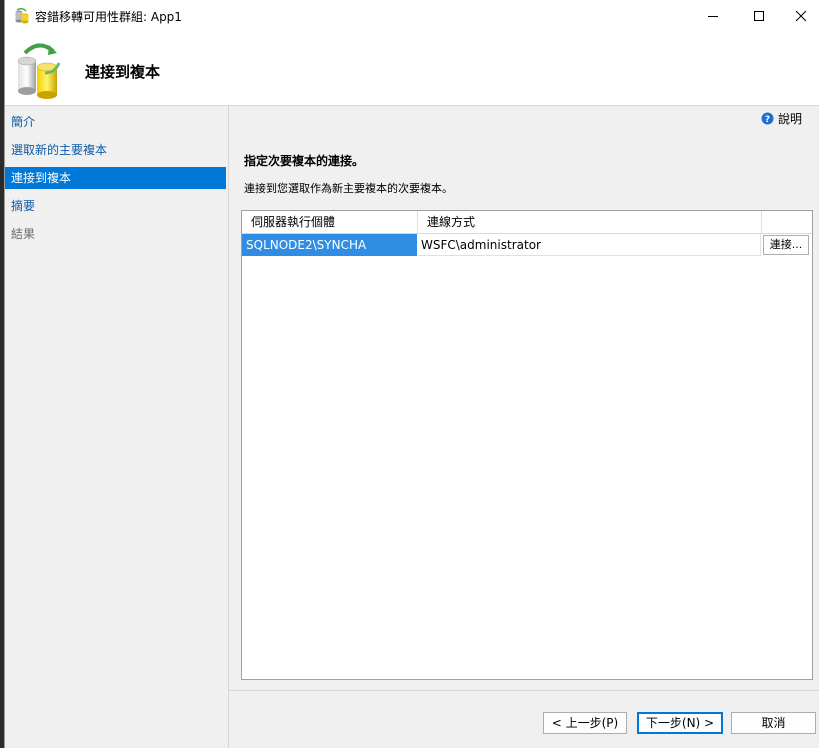 This screenshot has height=748, width=819. I want to click on window-title: 容錯移轉可用性群組: App1, so click(108, 17).